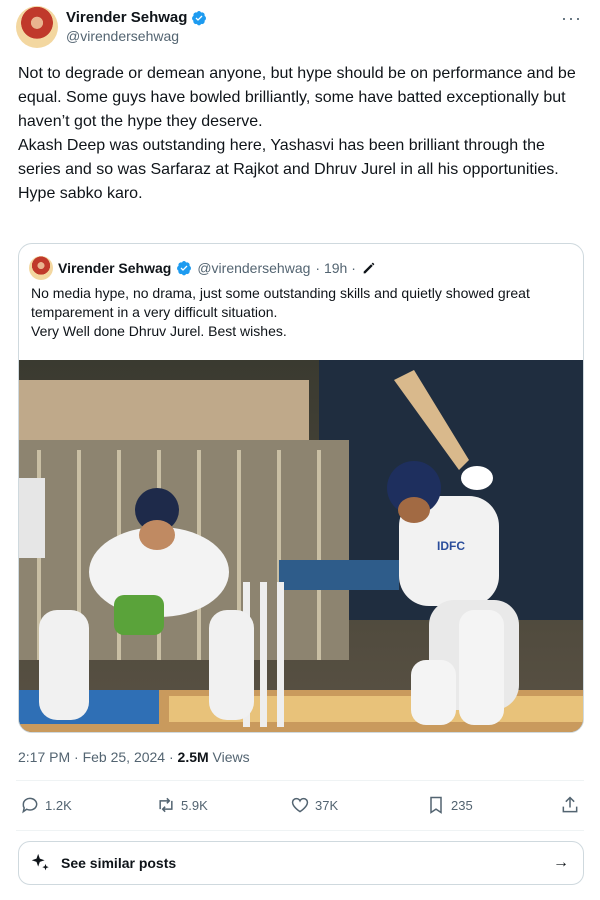  Describe the element at coordinates (41, 268) in the screenshot. I see `quote-avatar` at that location.